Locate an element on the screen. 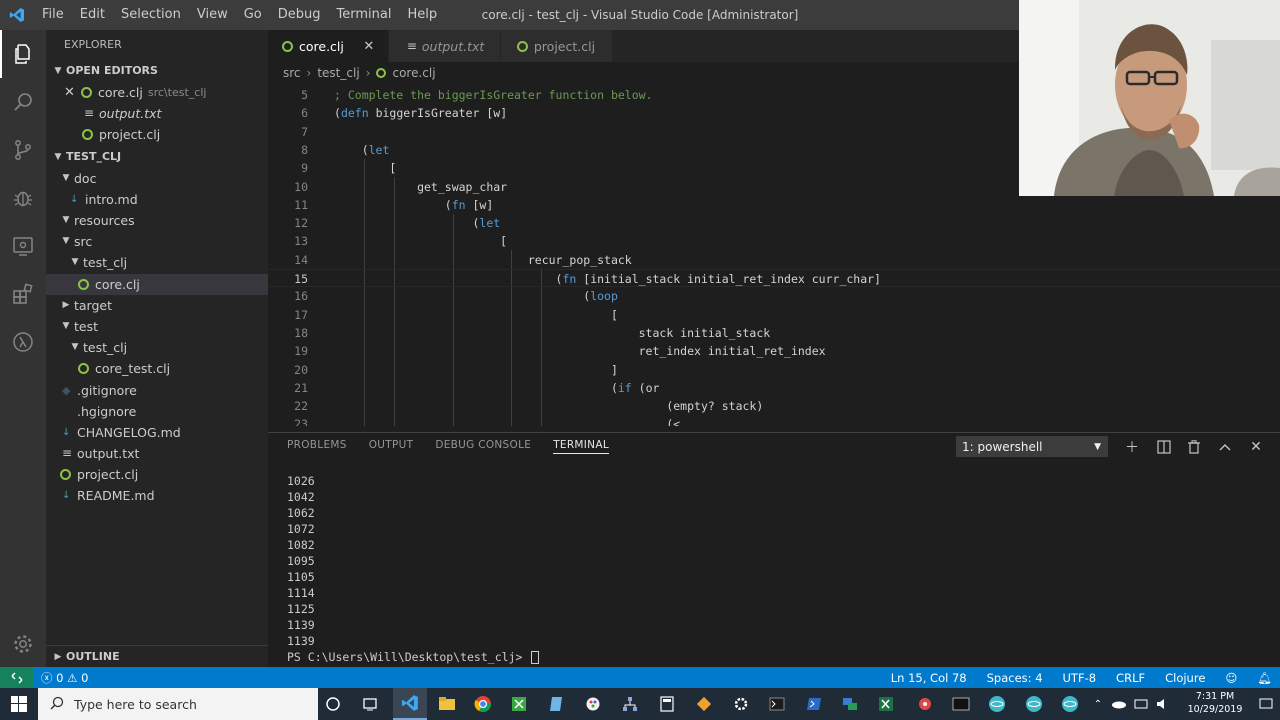  line-ending: CRLF is located at coordinates (1130, 678).